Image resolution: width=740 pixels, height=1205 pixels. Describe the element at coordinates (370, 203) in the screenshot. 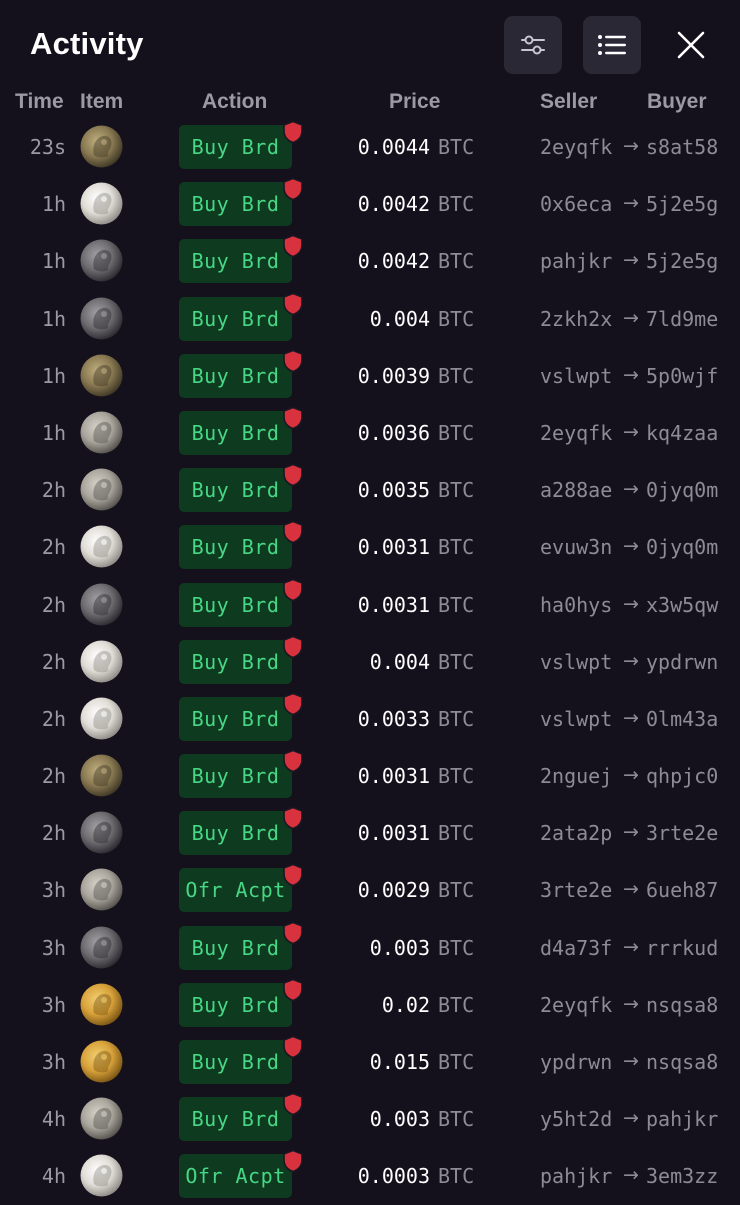

I see `activity-row: 1h Buy Brd 0.0042 BTC 0x6eca → 5j2e5g` at that location.